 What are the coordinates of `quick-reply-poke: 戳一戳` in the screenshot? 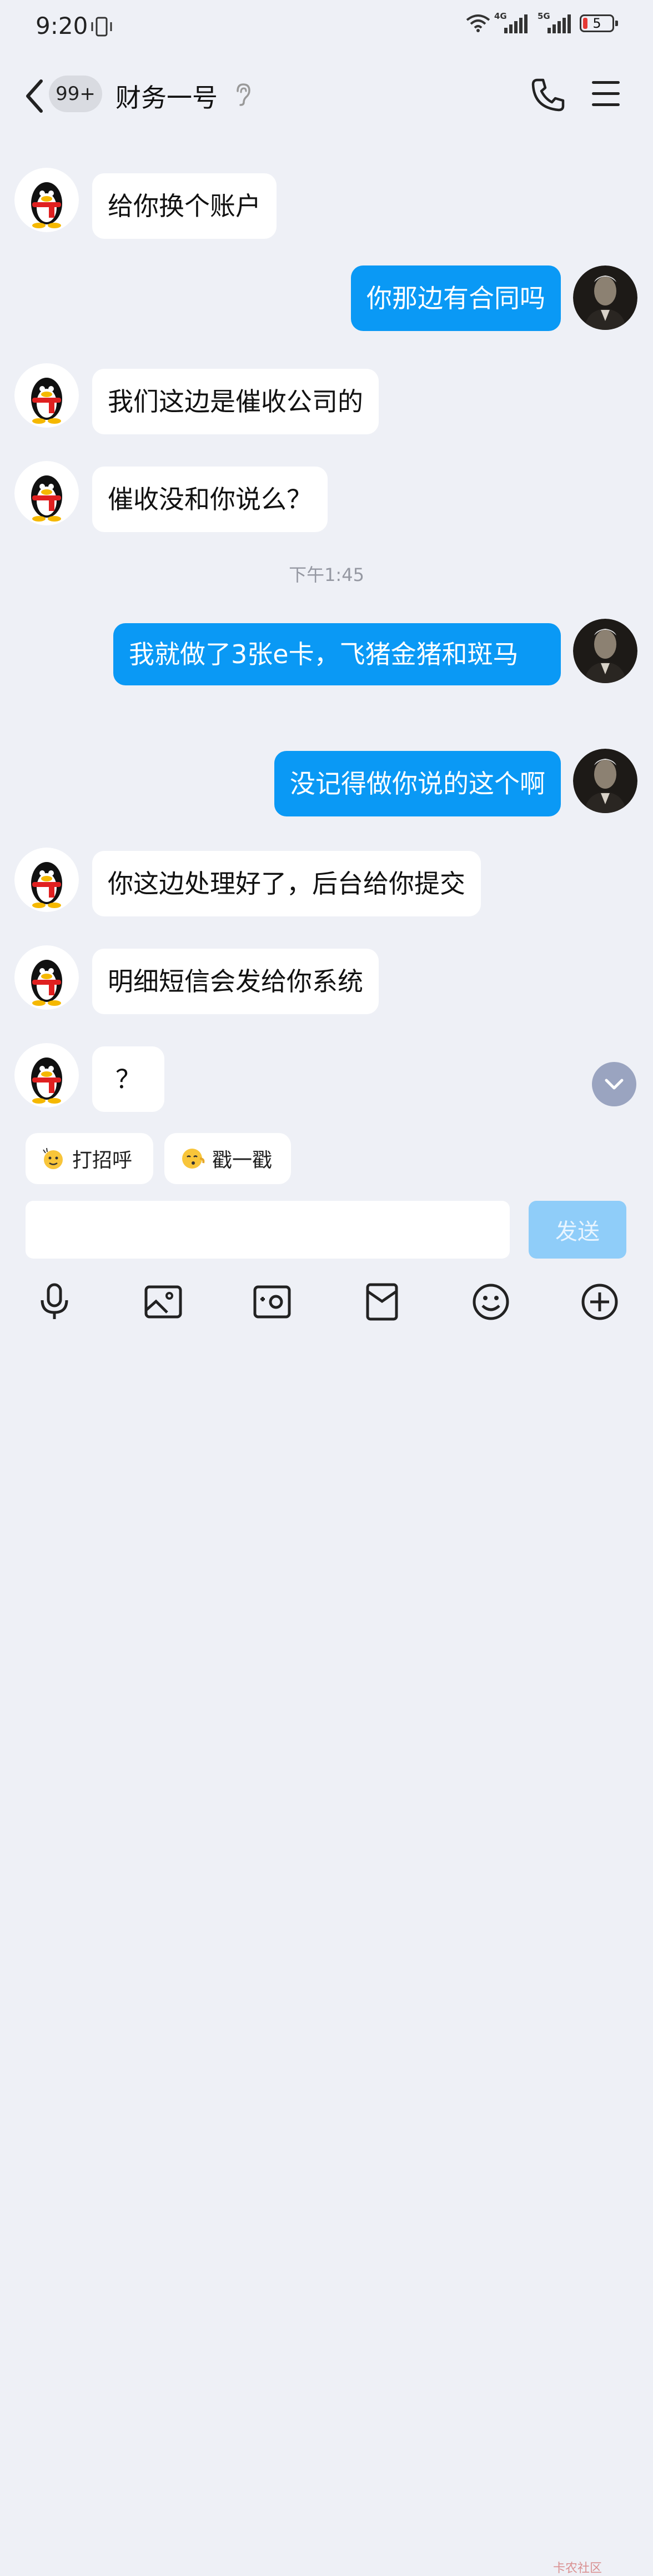 It's located at (227, 1158).